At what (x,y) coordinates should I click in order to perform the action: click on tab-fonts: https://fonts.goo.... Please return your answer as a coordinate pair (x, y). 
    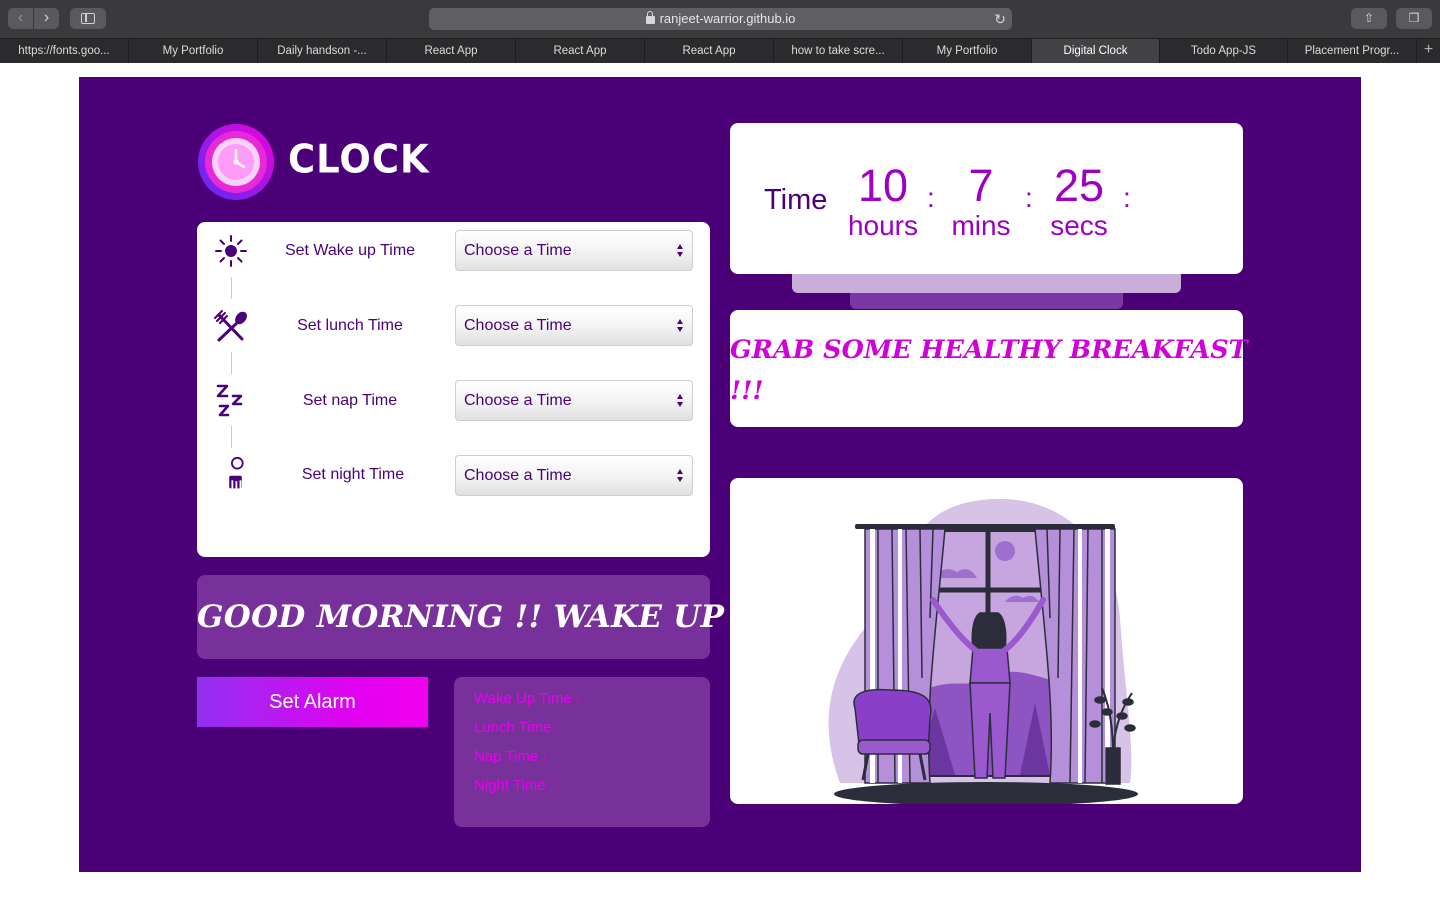
    Looking at the image, I should click on (64, 51).